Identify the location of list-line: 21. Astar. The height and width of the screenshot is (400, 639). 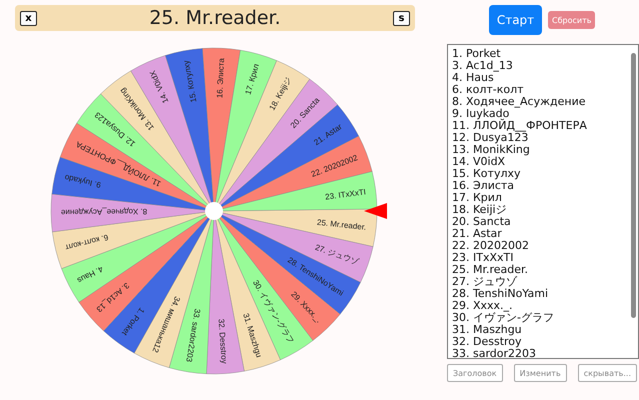
(477, 234).